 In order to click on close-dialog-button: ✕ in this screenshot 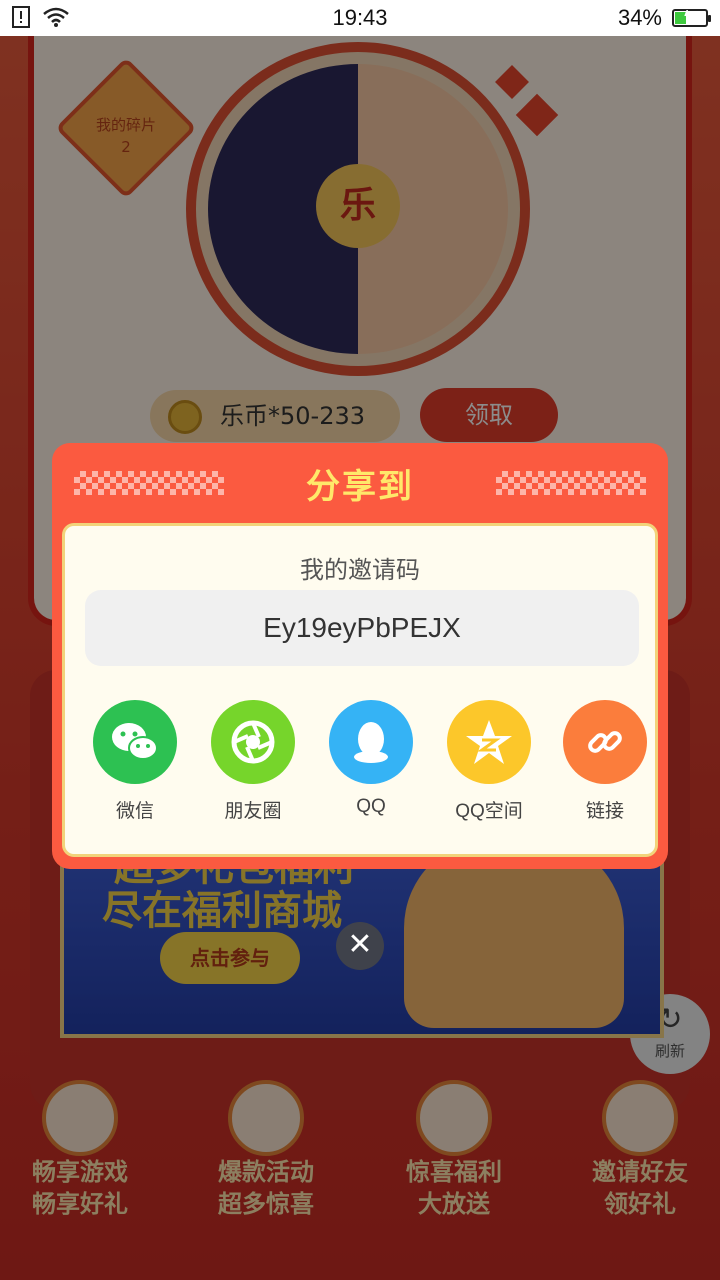, I will do `click(360, 946)`.